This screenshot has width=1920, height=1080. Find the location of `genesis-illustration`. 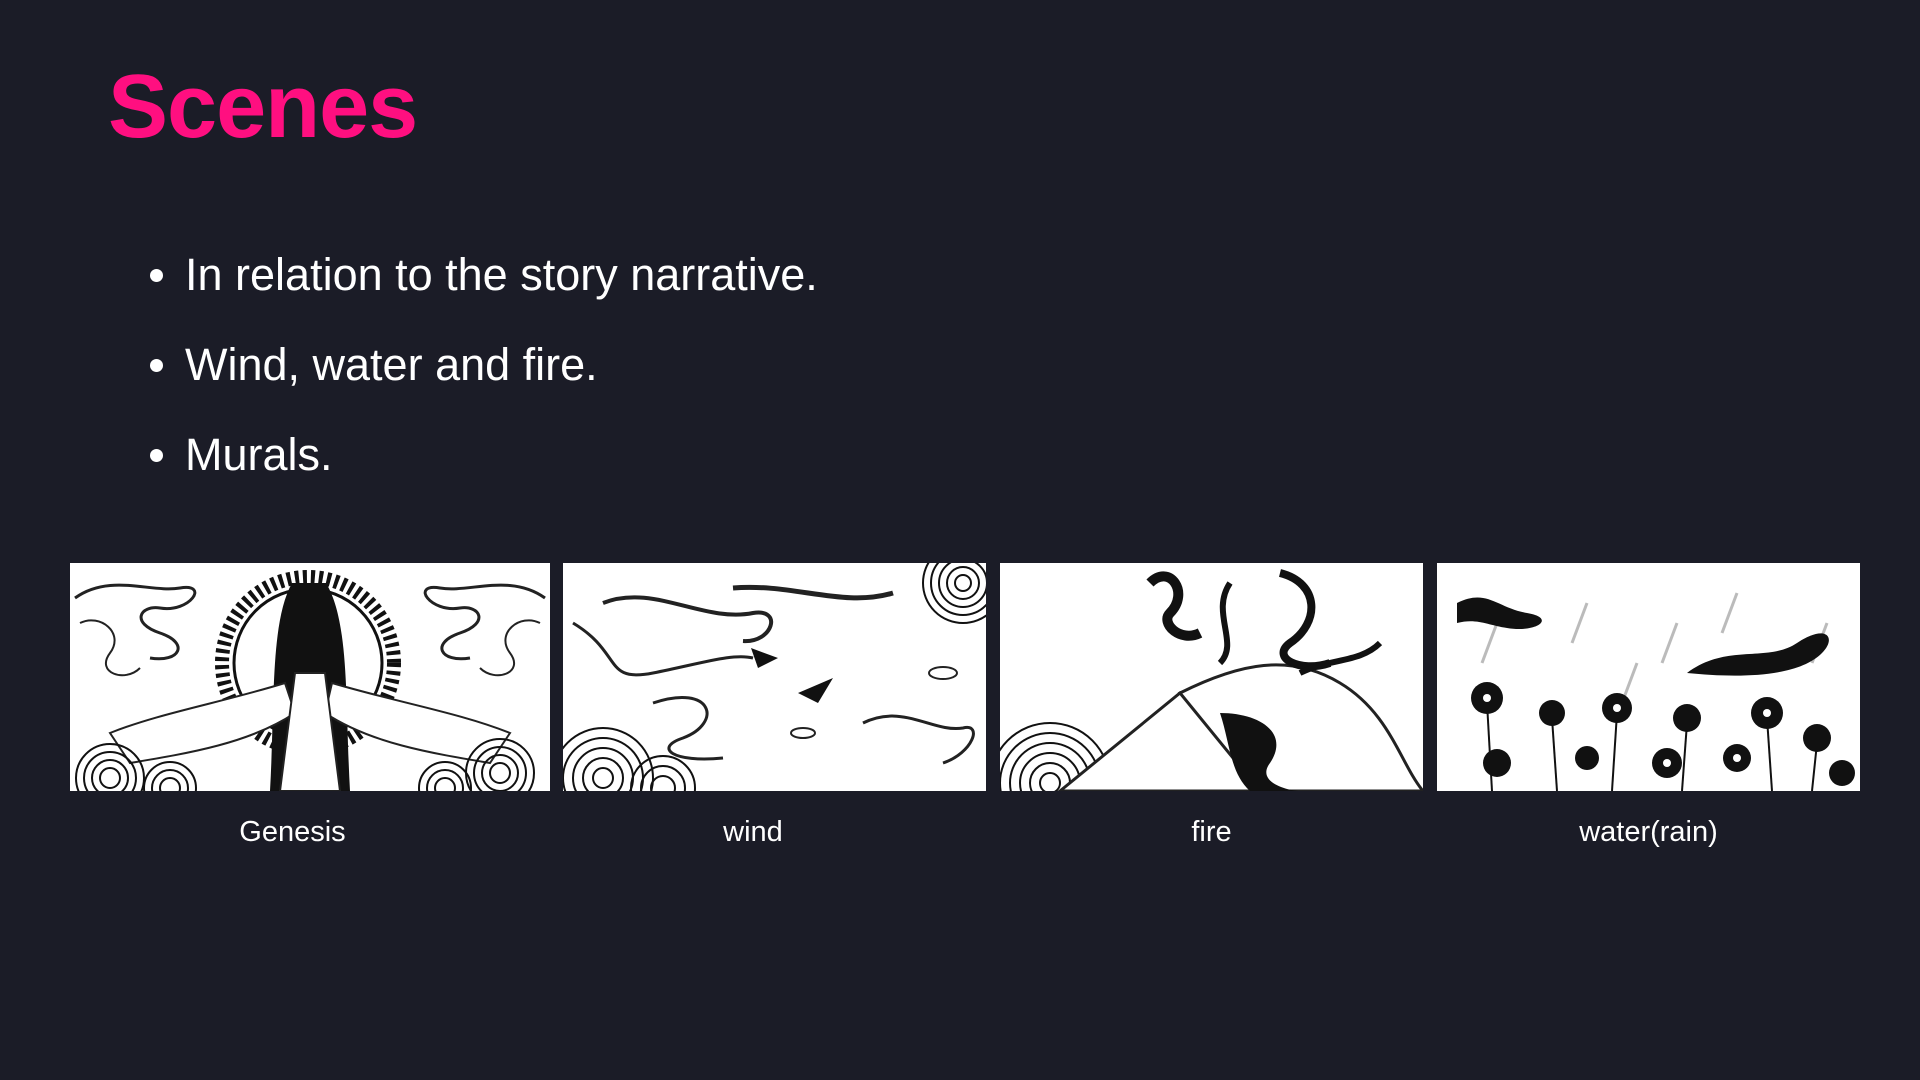

genesis-illustration is located at coordinates (310, 677).